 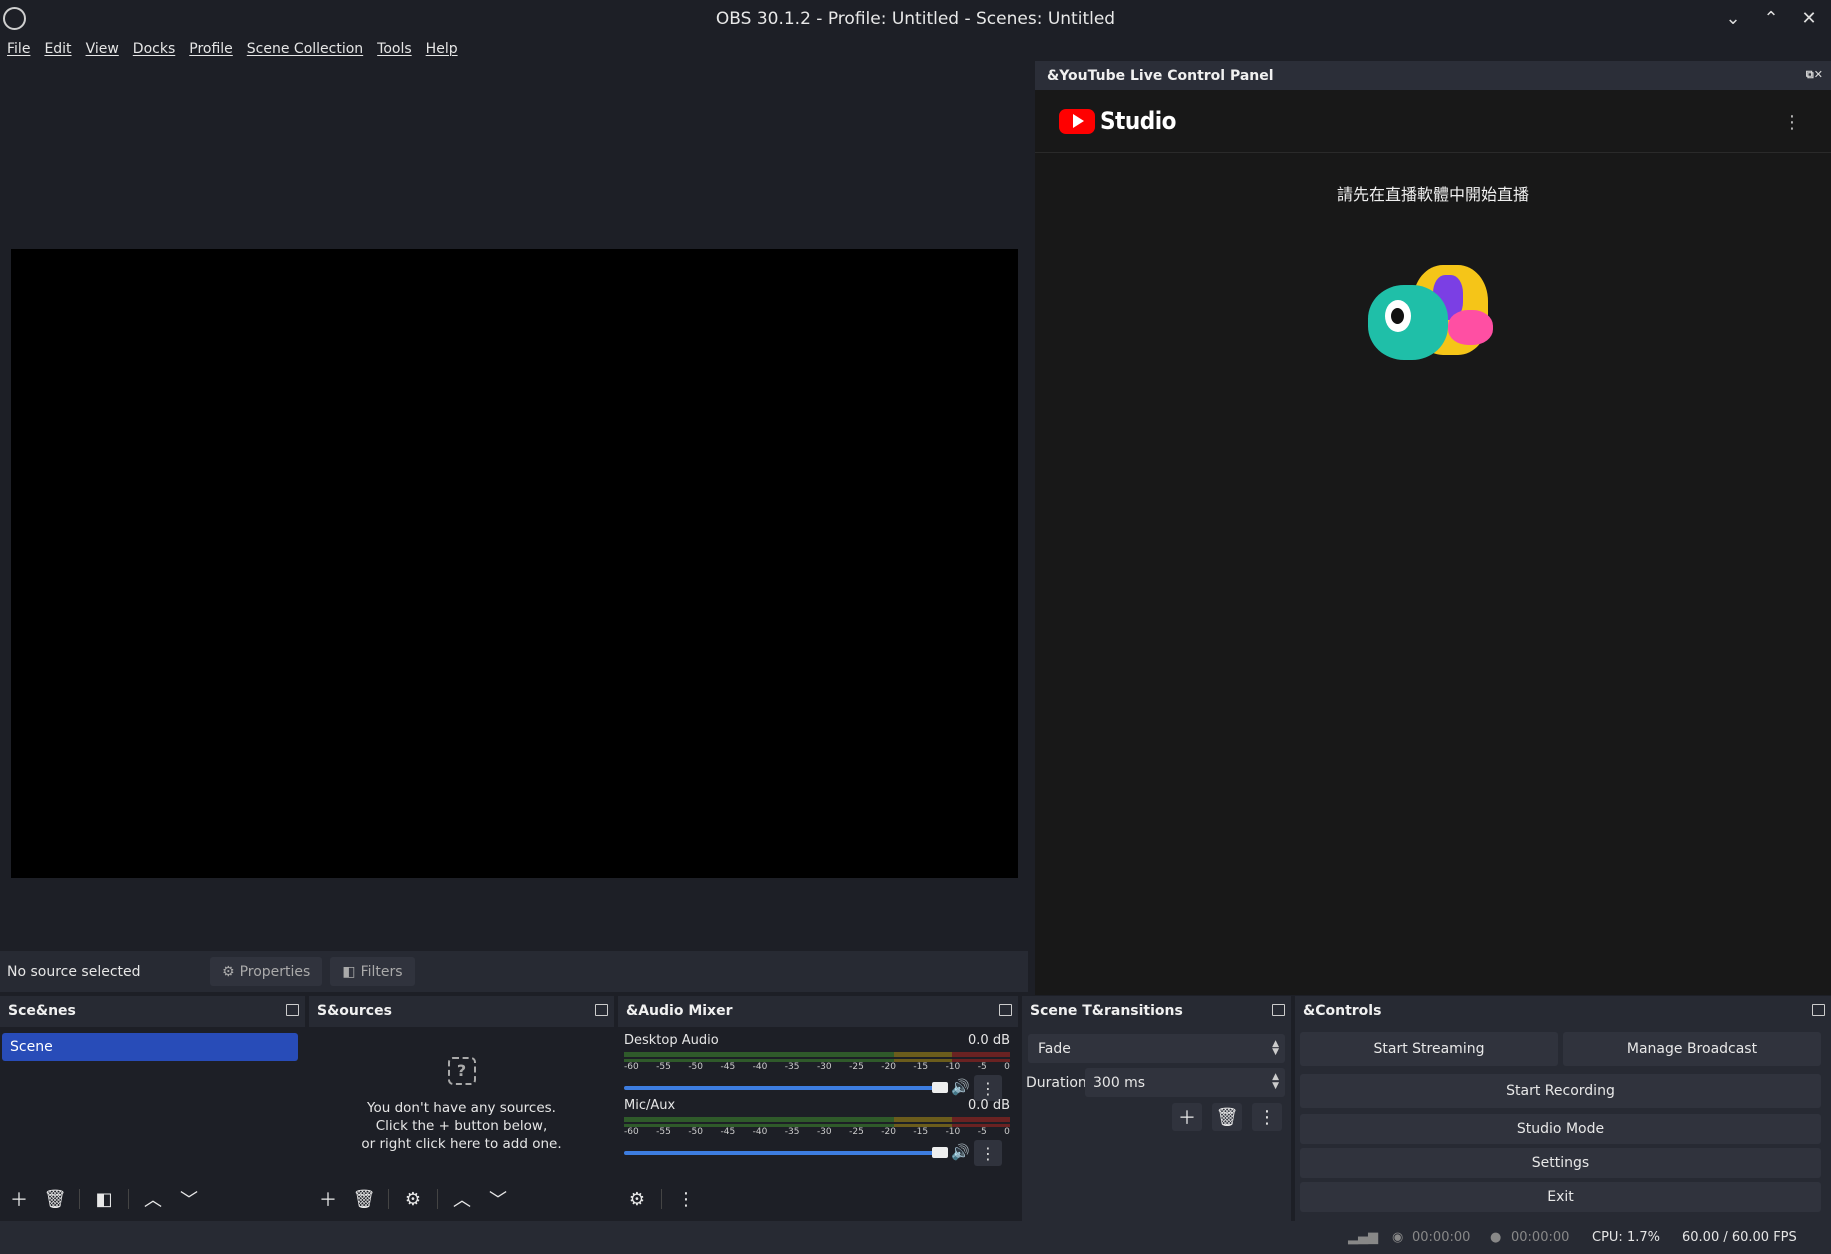 I want to click on start-recording-button: Start Recording, so click(x=1560, y=1091).